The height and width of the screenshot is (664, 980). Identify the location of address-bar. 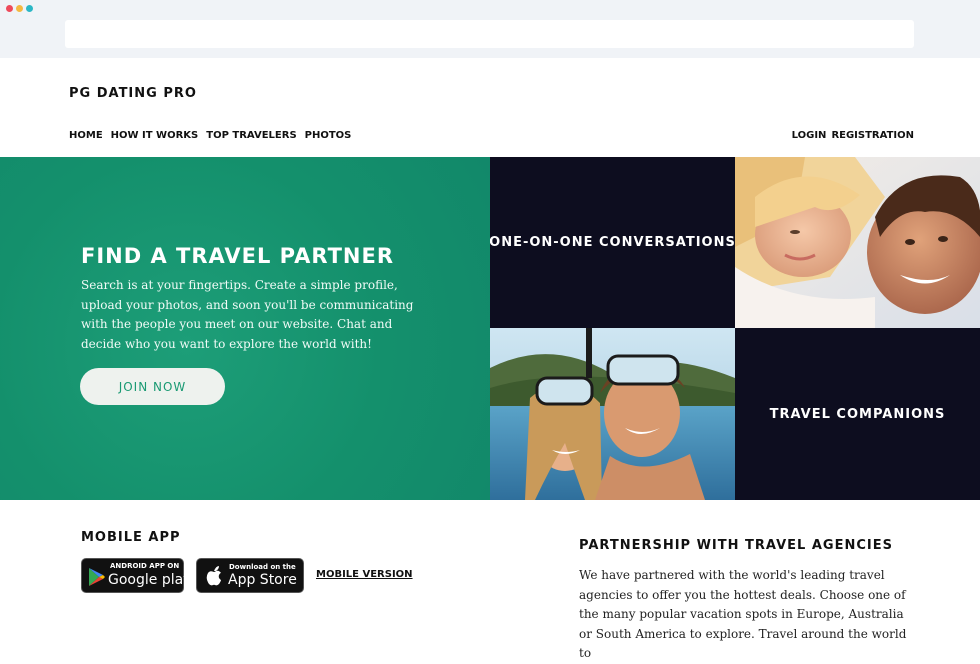
(489, 34).